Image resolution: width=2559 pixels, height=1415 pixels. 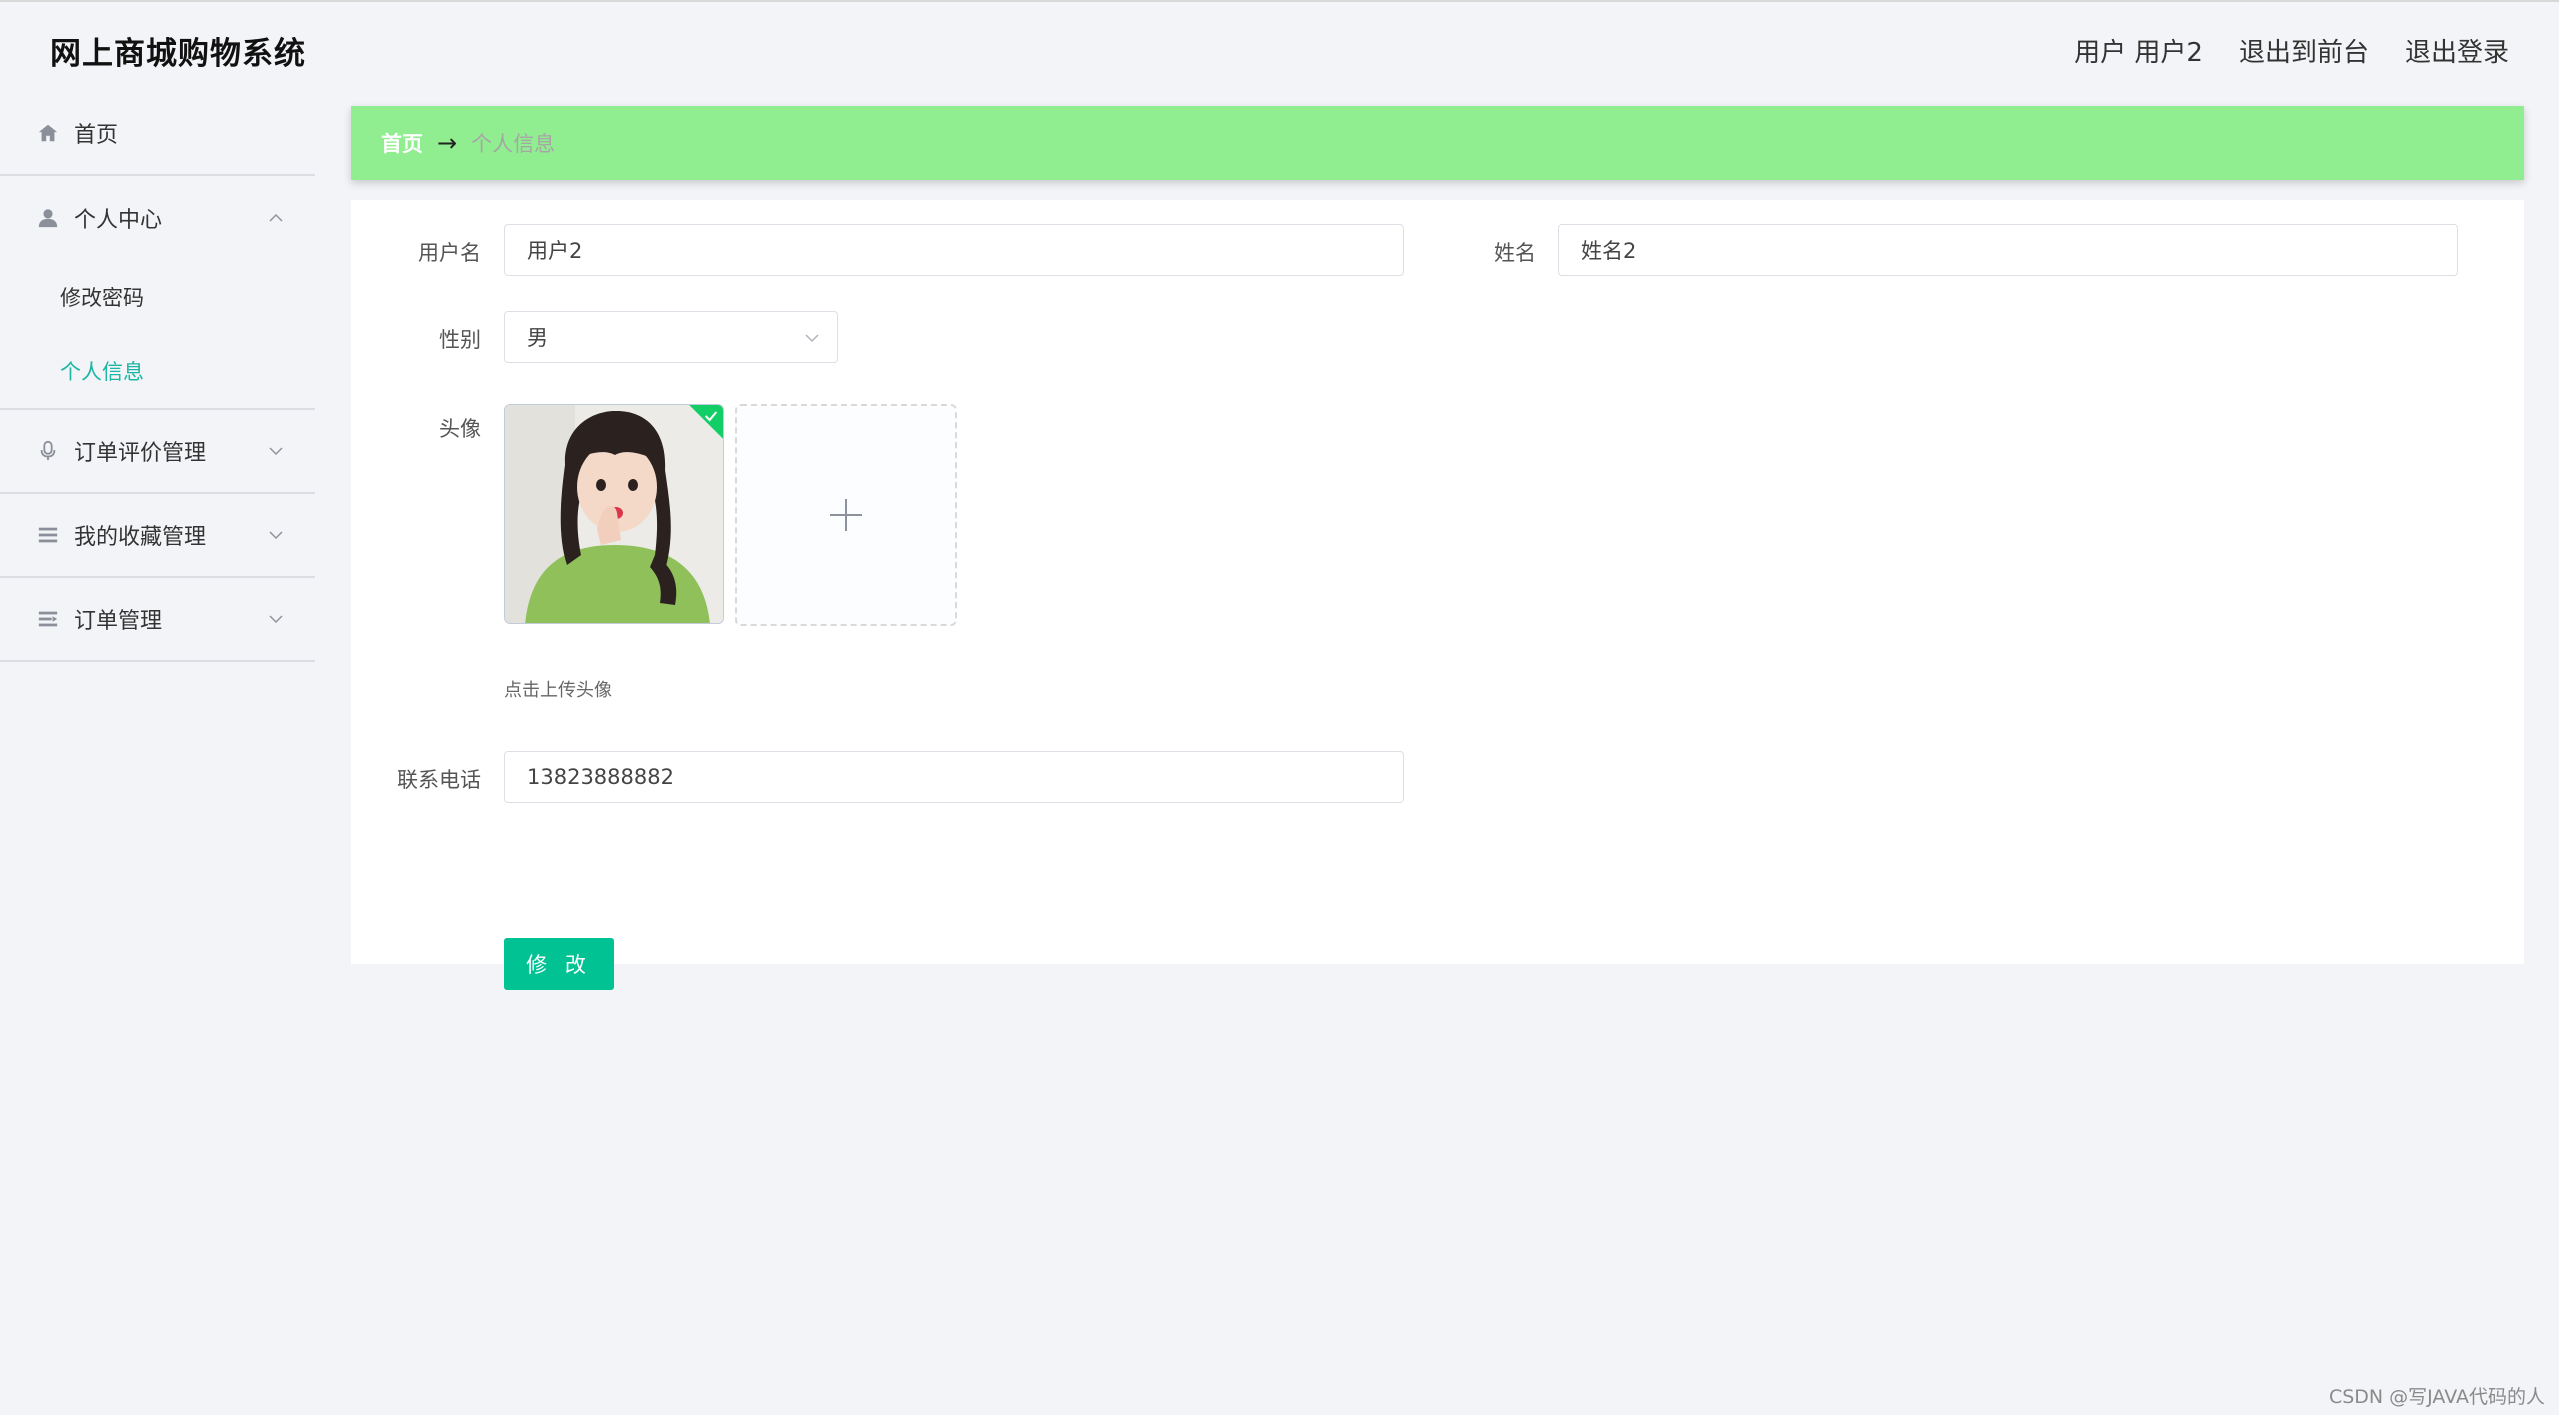 I want to click on sidebar-item-label: 订单评价管理, so click(x=140, y=453).